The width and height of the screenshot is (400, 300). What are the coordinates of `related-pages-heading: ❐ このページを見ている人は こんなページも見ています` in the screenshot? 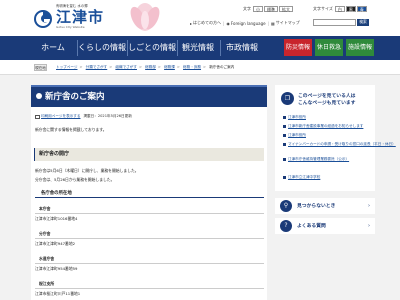 It's located at (326, 99).